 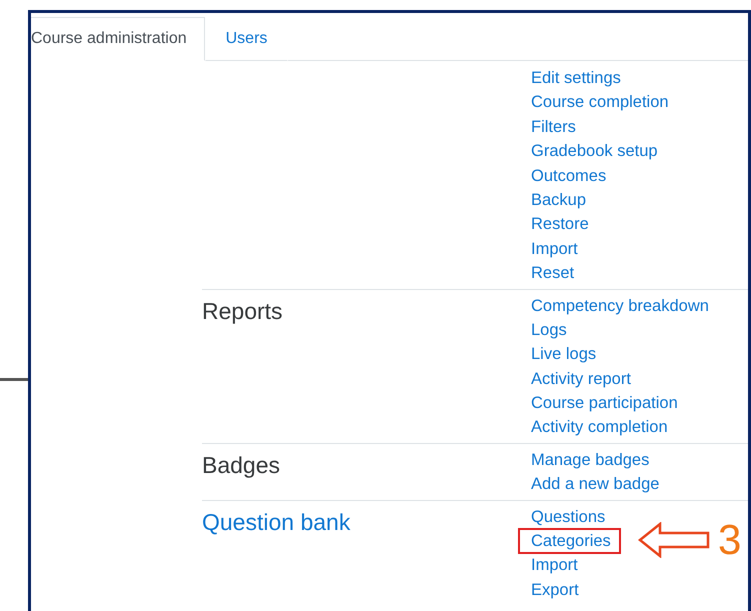 I want to click on menu-link: Filters, so click(x=553, y=127).